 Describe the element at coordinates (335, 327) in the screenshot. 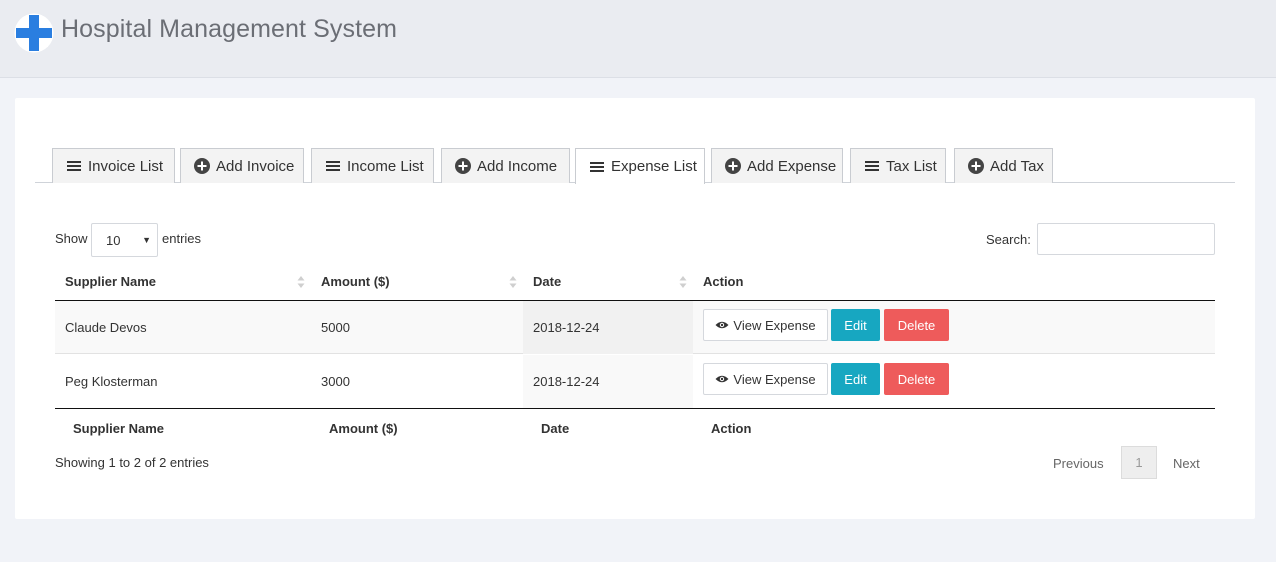

I see `amount-cell: 5000` at that location.